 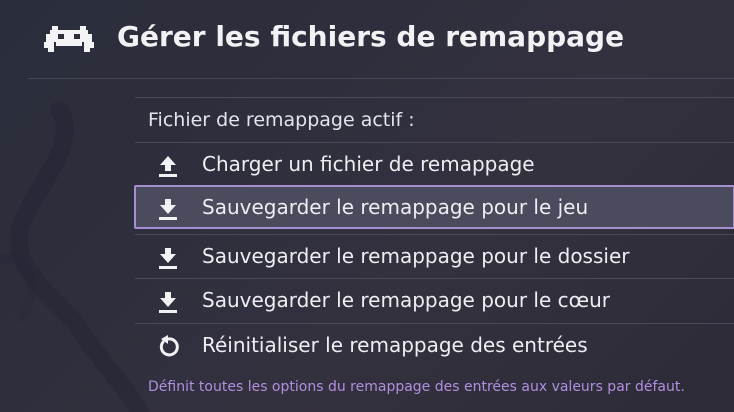 What do you see at coordinates (395, 207) in the screenshot?
I see `menu-item-label: Sauvegarder le remappage pour le jeu` at bounding box center [395, 207].